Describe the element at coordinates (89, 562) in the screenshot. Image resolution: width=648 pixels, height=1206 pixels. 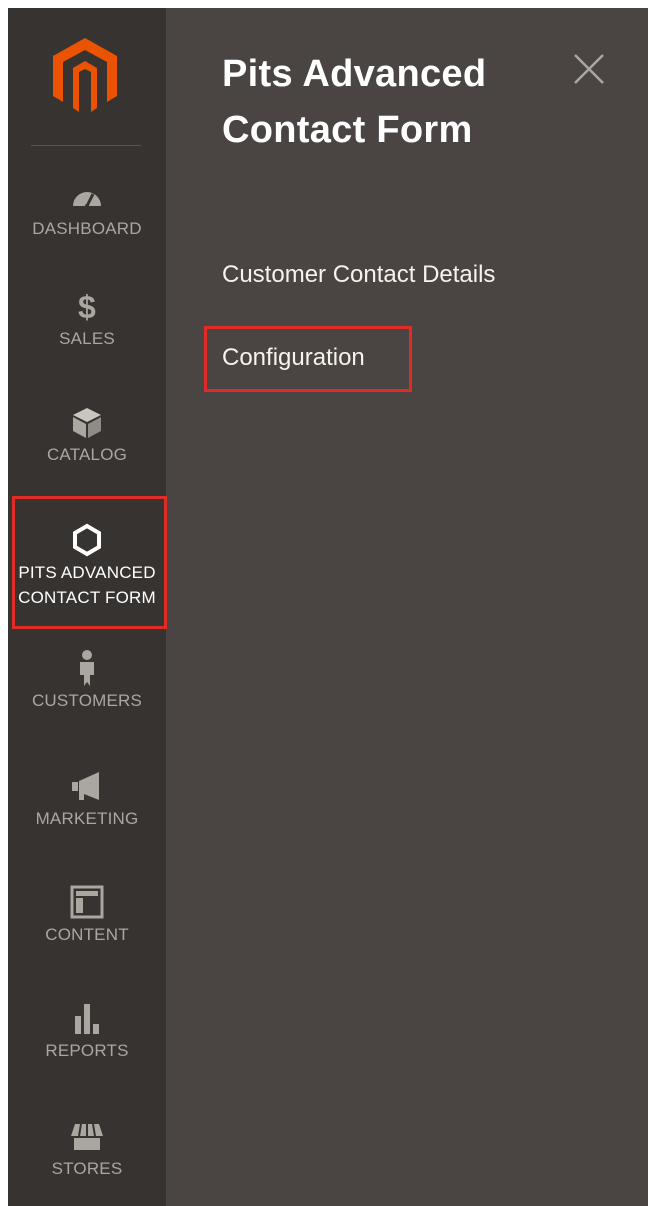
I see `active-item-highlight` at that location.